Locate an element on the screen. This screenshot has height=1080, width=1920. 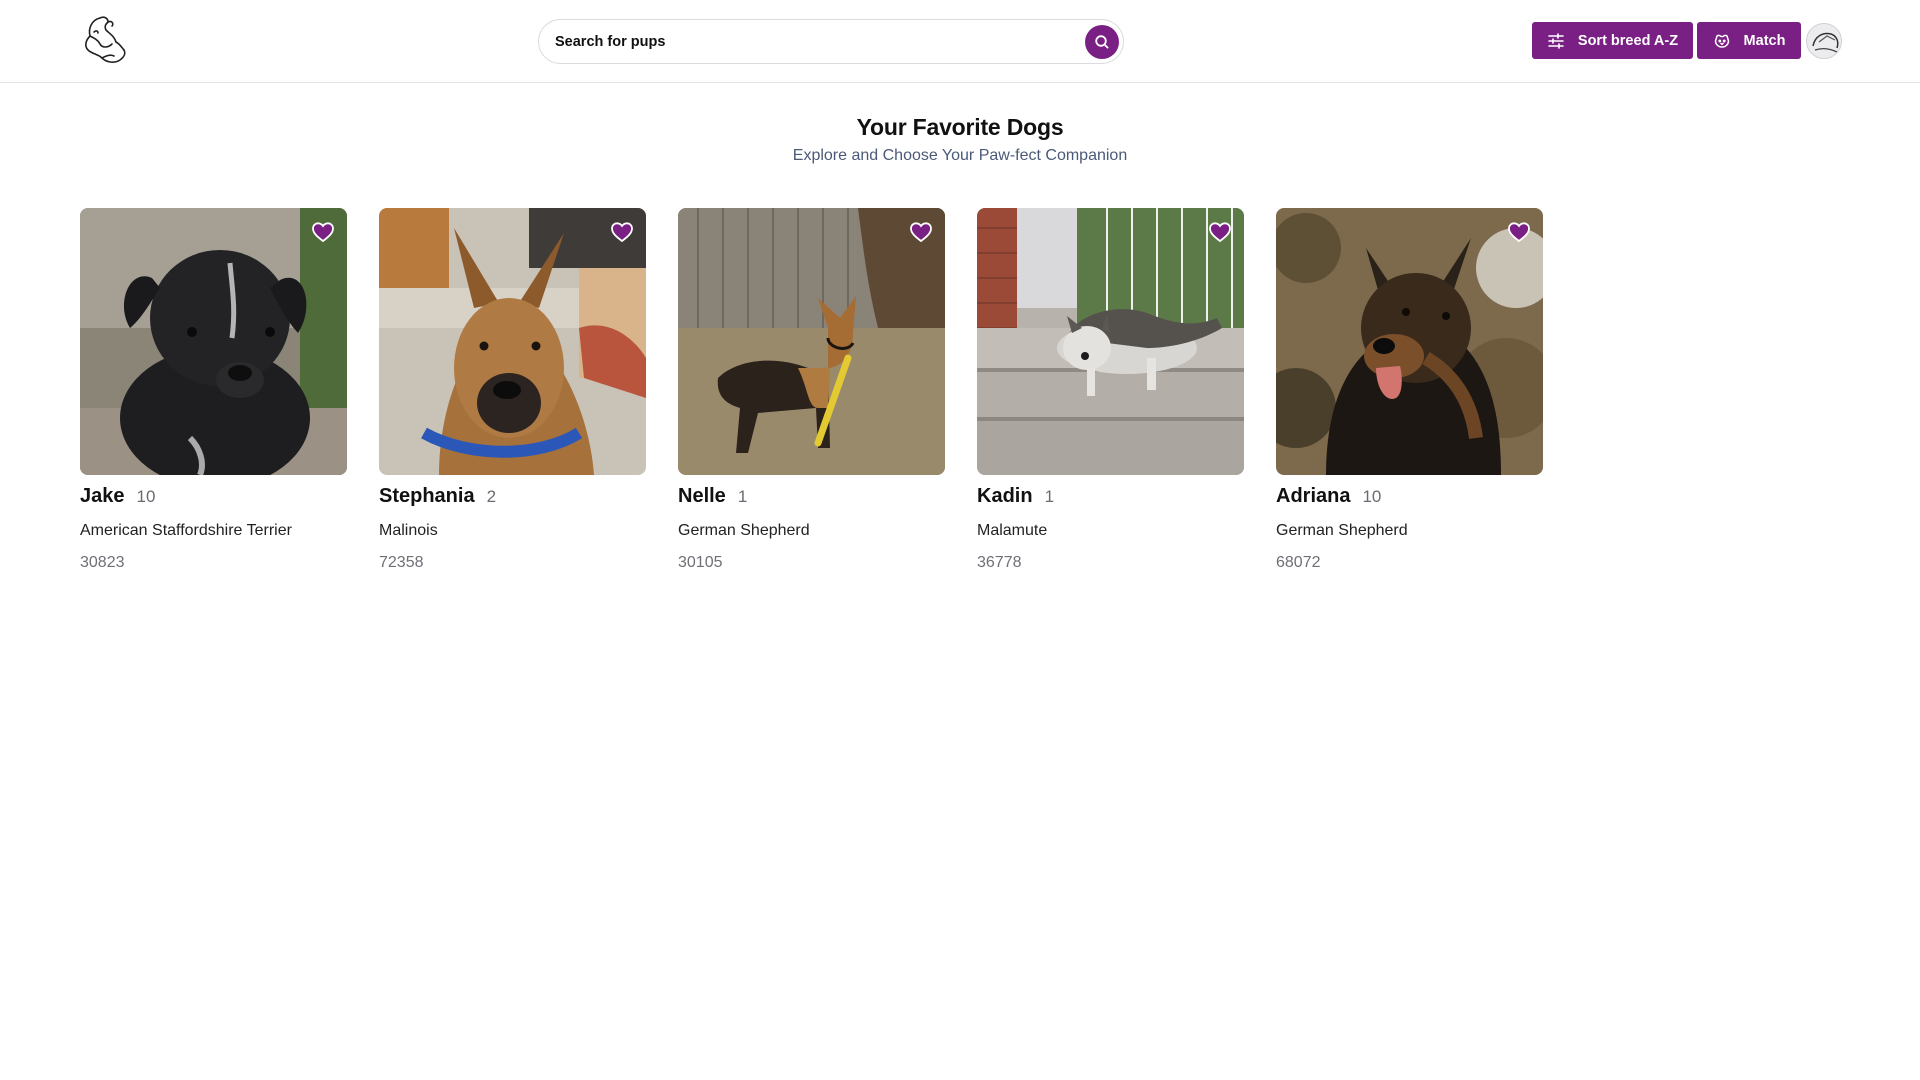
match-button-label: Match is located at coordinates (1764, 40).